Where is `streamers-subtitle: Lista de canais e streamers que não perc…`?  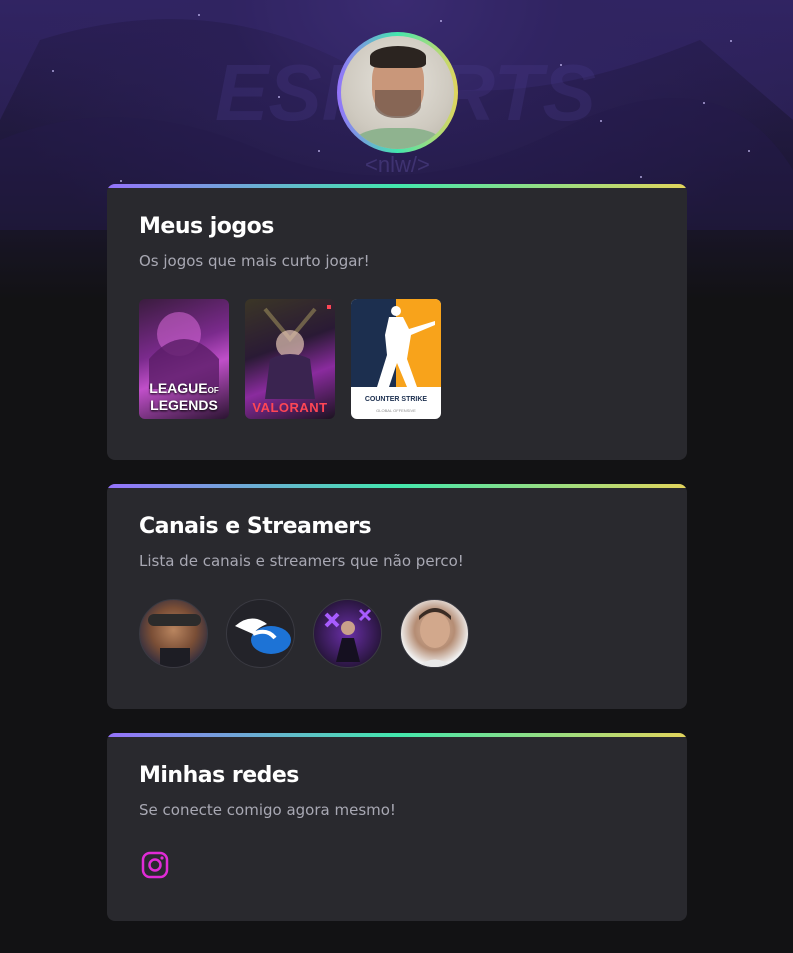
streamers-subtitle: Lista de canais e streamers que não perc… is located at coordinates (301, 561).